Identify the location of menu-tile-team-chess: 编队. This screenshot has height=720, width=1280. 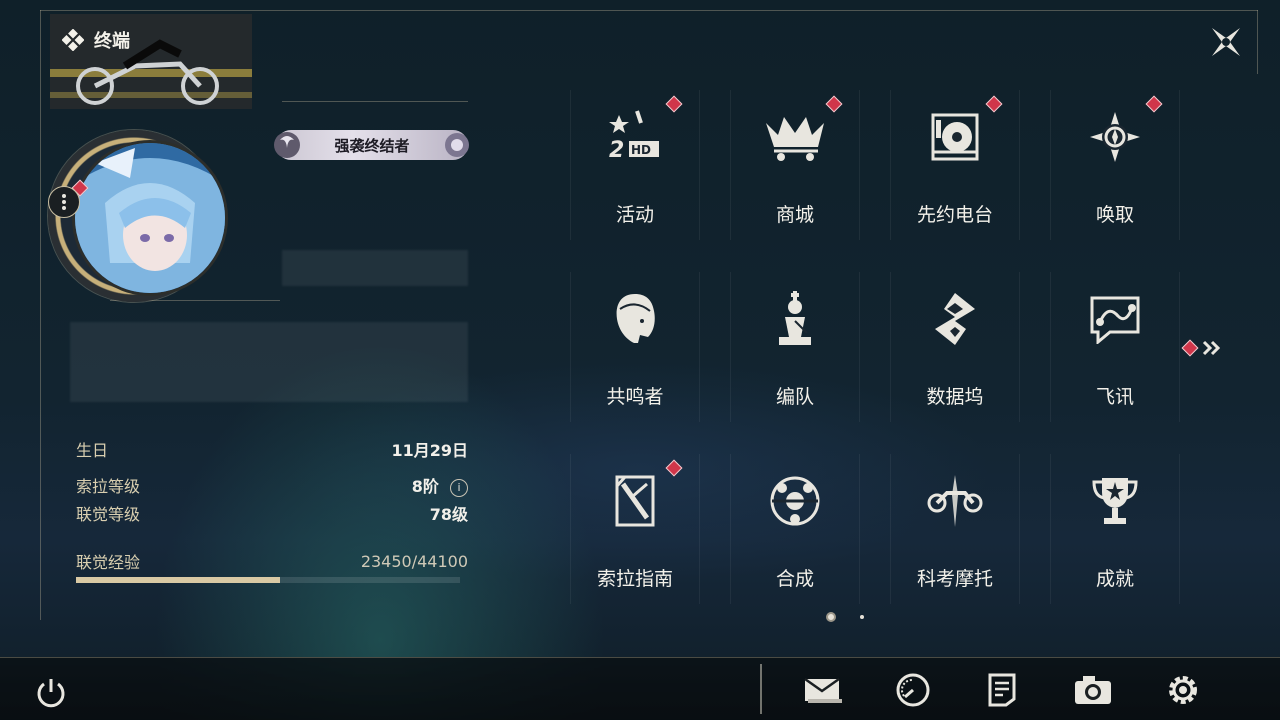
(795, 347).